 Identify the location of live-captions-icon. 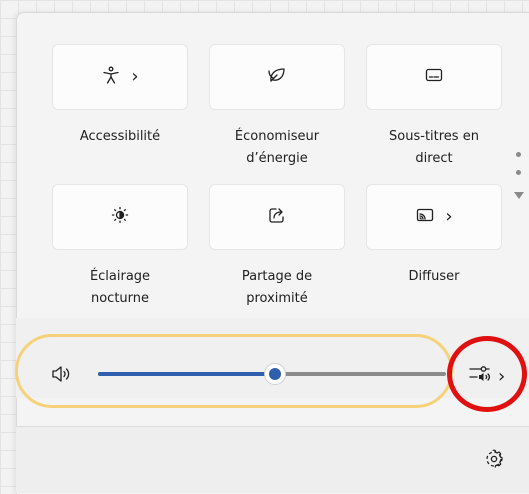
(434, 77).